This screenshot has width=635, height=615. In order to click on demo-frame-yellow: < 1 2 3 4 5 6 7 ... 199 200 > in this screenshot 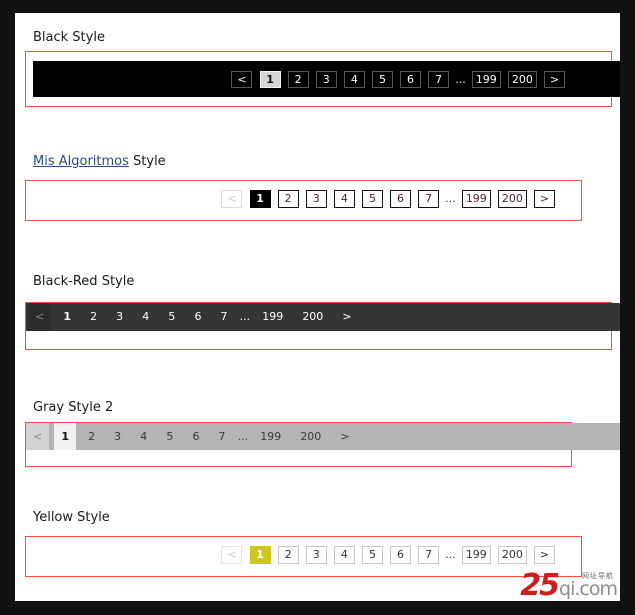, I will do `click(303, 556)`.